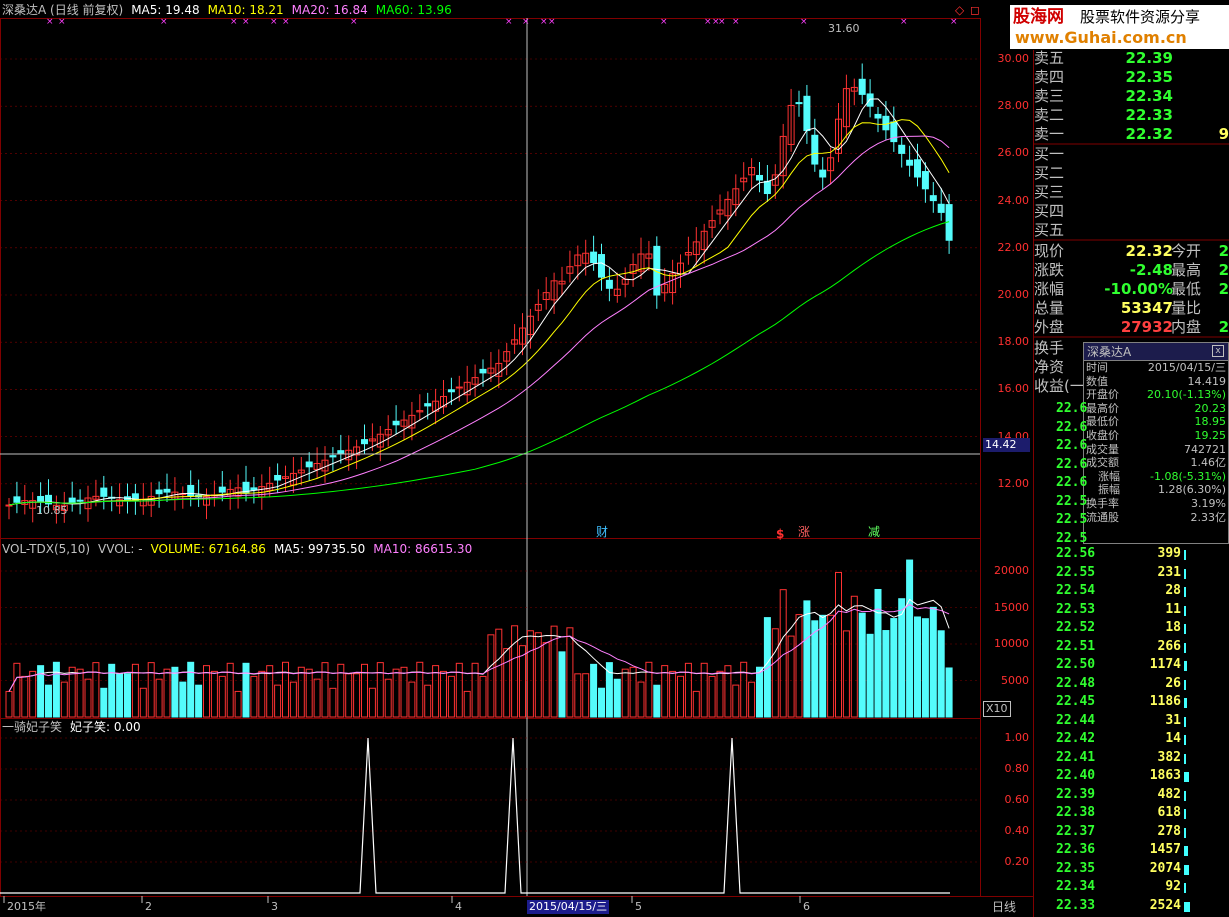 The image size is (1229, 917). What do you see at coordinates (1173, 627) in the screenshot?
I see `orderbook-quantity: 18` at bounding box center [1173, 627].